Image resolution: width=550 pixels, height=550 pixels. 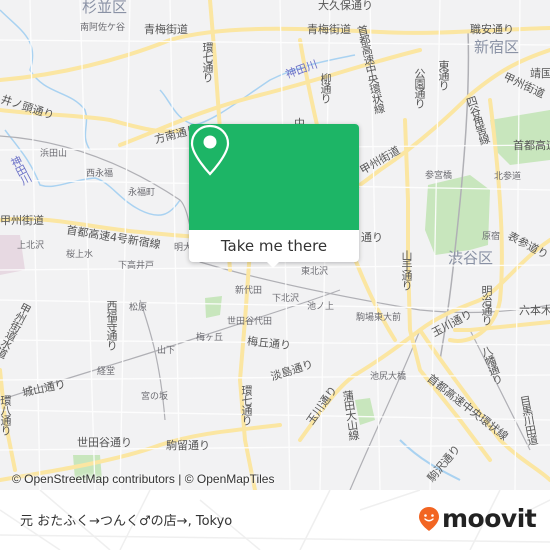 What do you see at coordinates (388, 377) in the screenshot?
I see `place-label-ikejiriohashi: 池尻大橋` at bounding box center [388, 377].